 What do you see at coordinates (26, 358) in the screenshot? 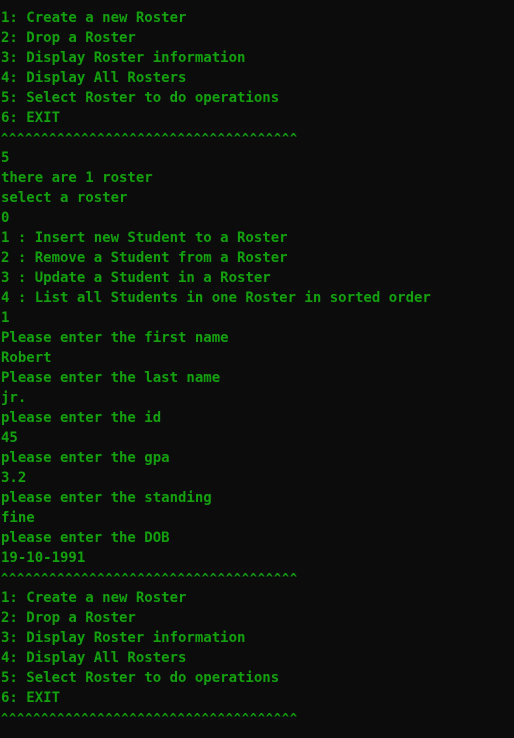
I see `console-line: Robert` at bounding box center [26, 358].